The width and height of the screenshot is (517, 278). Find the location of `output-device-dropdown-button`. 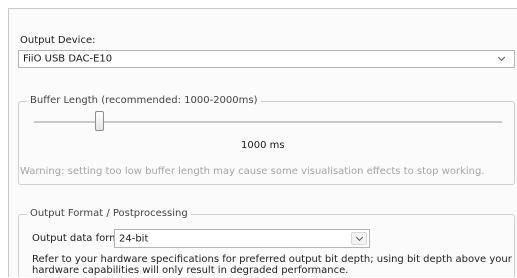

output-device-dropdown-button is located at coordinates (501, 59).